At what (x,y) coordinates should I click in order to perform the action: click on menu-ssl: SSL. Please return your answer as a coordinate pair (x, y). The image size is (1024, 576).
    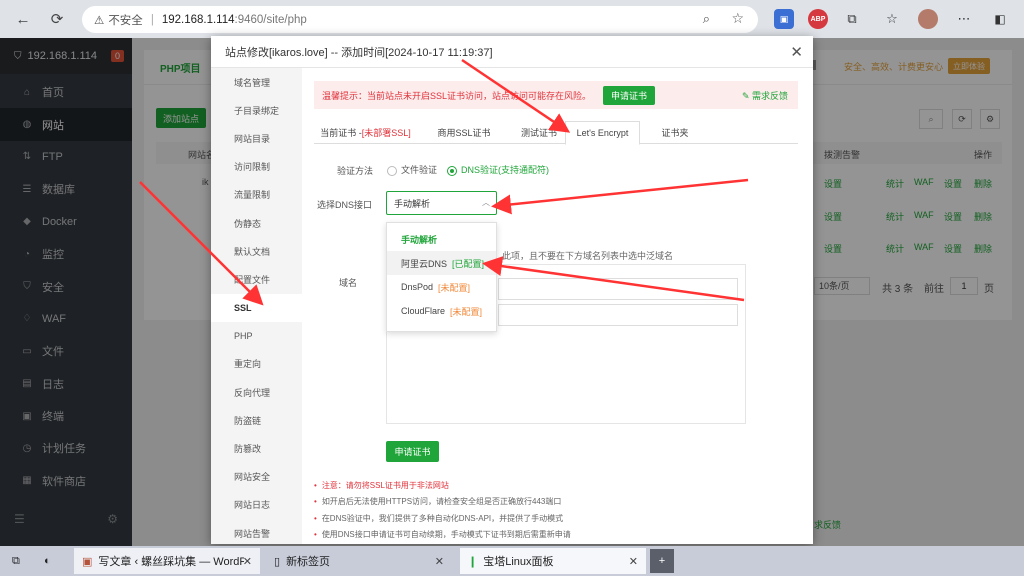
    Looking at the image, I should click on (256, 307).